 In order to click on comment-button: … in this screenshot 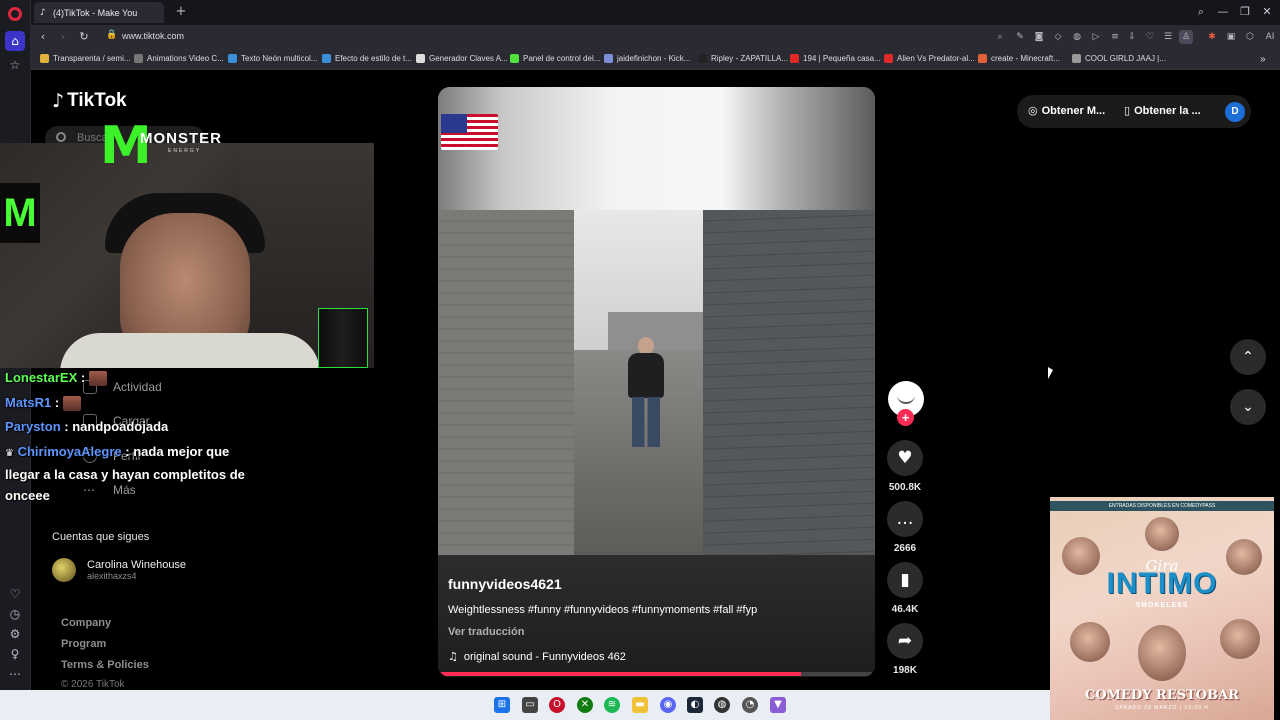, I will do `click(905, 519)`.